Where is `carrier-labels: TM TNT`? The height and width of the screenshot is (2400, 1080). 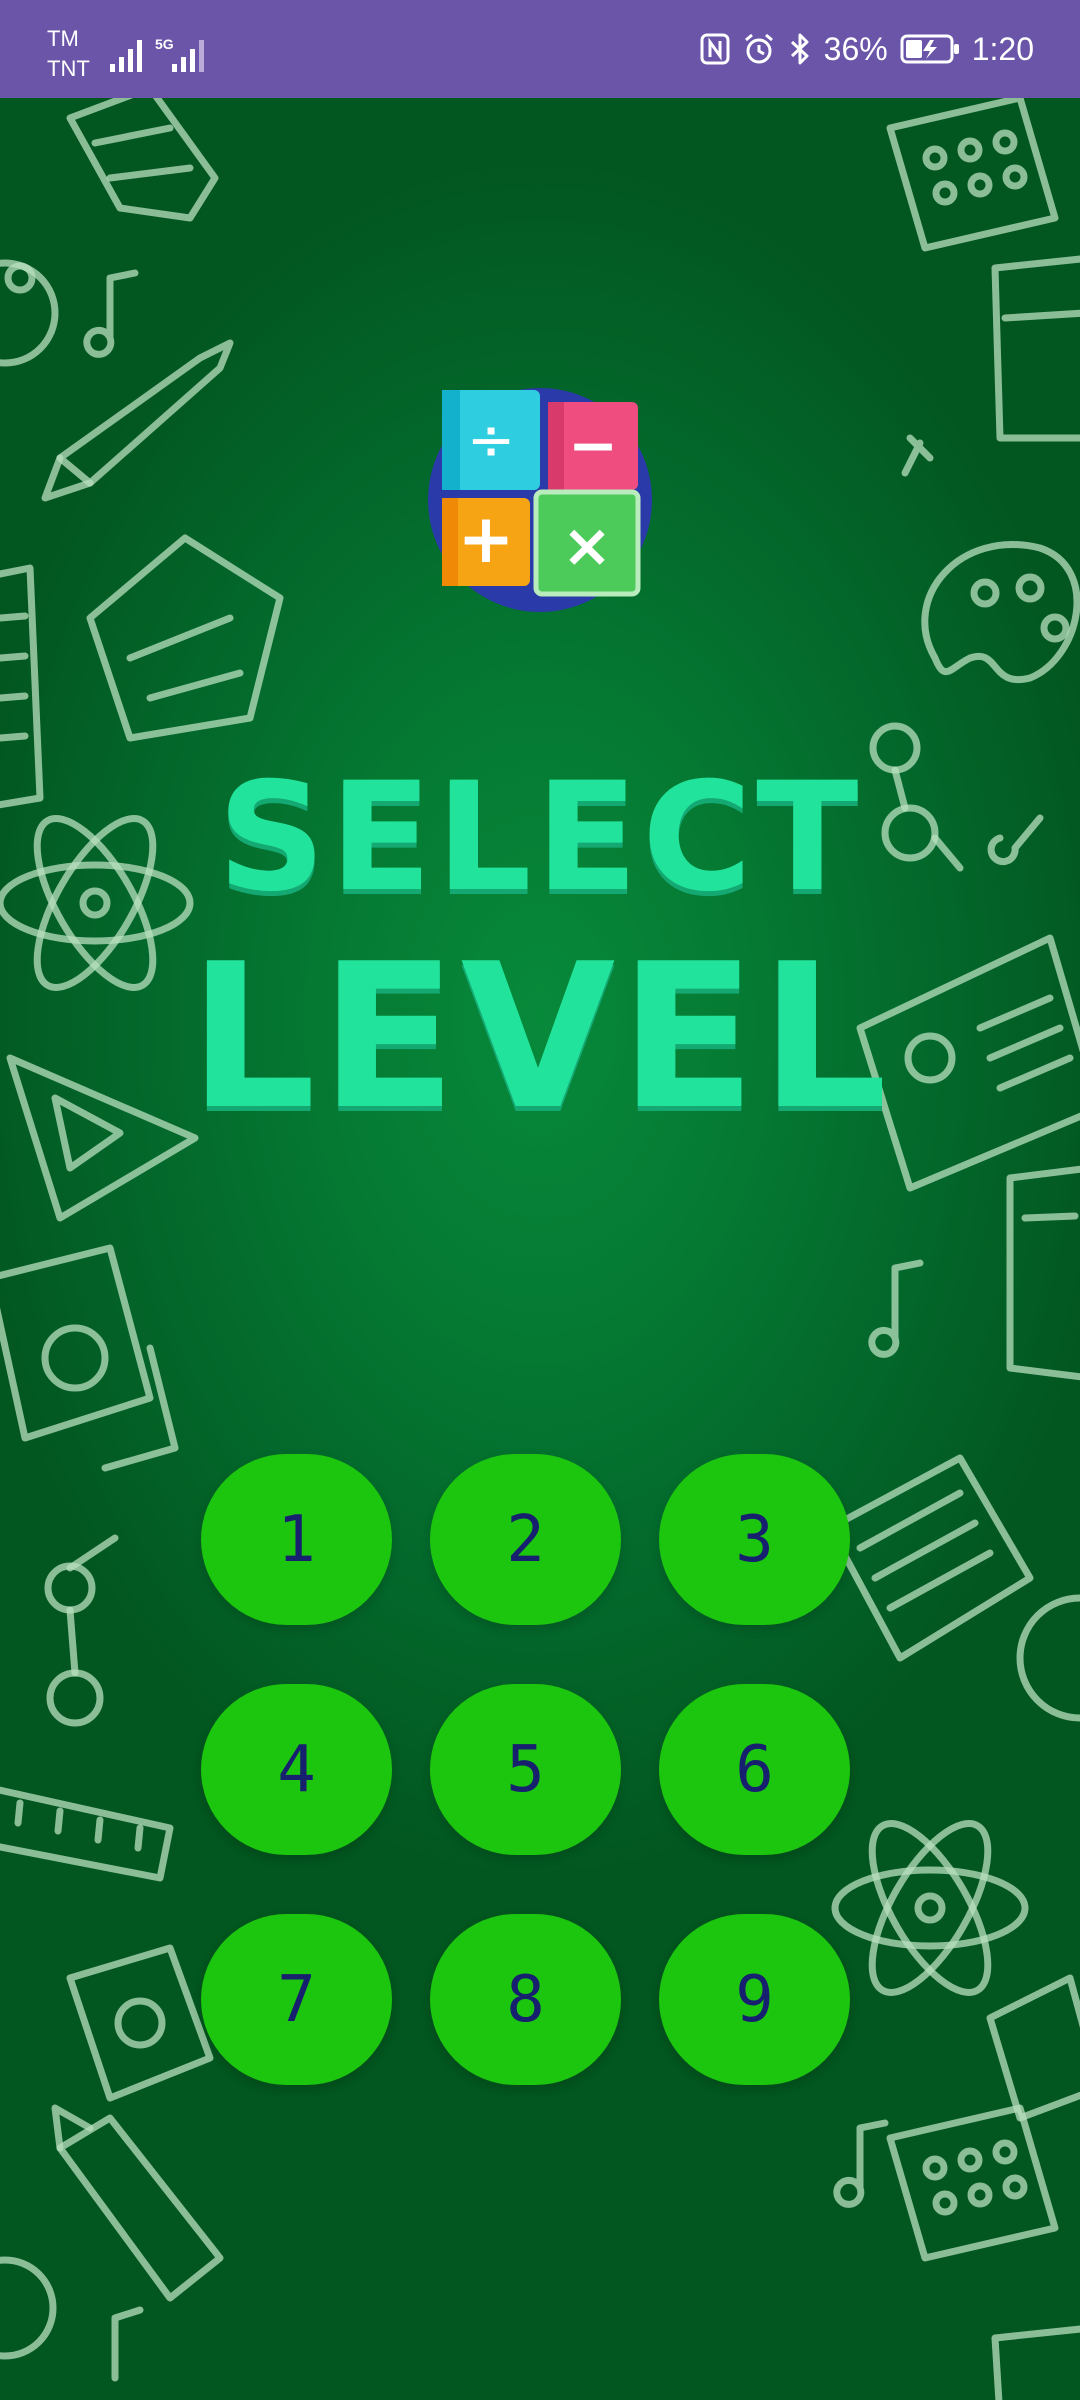
carrier-labels: TM TNT is located at coordinates (68, 54).